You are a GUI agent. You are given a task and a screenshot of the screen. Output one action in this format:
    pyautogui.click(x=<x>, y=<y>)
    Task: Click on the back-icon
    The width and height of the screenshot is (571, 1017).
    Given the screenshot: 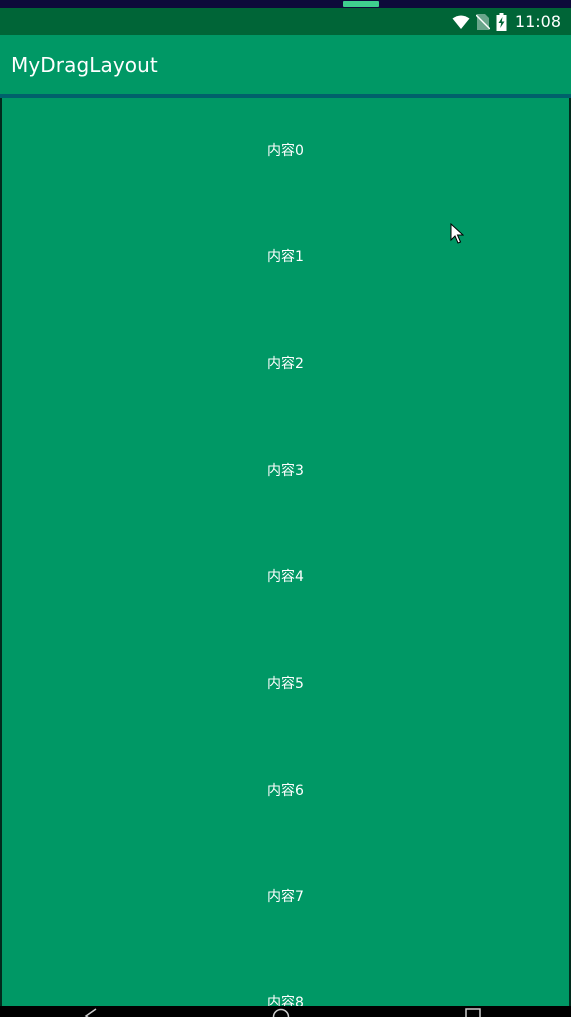 What is the action you would take?
    pyautogui.click(x=91, y=1012)
    